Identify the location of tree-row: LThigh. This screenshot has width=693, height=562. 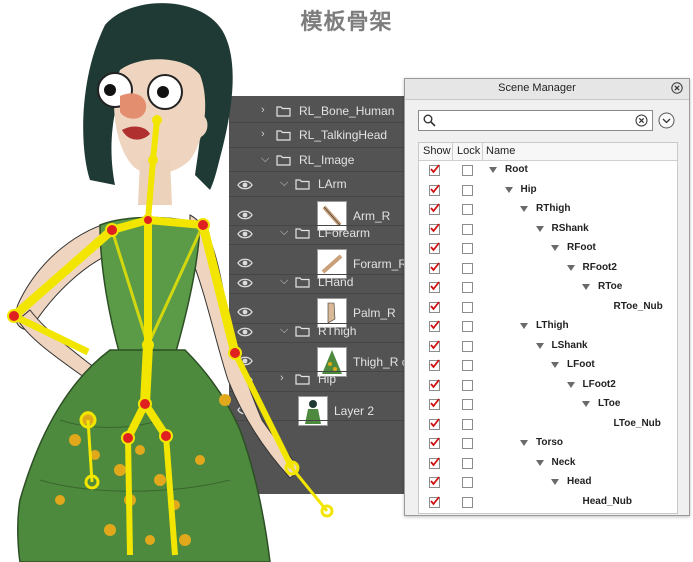
(548, 327).